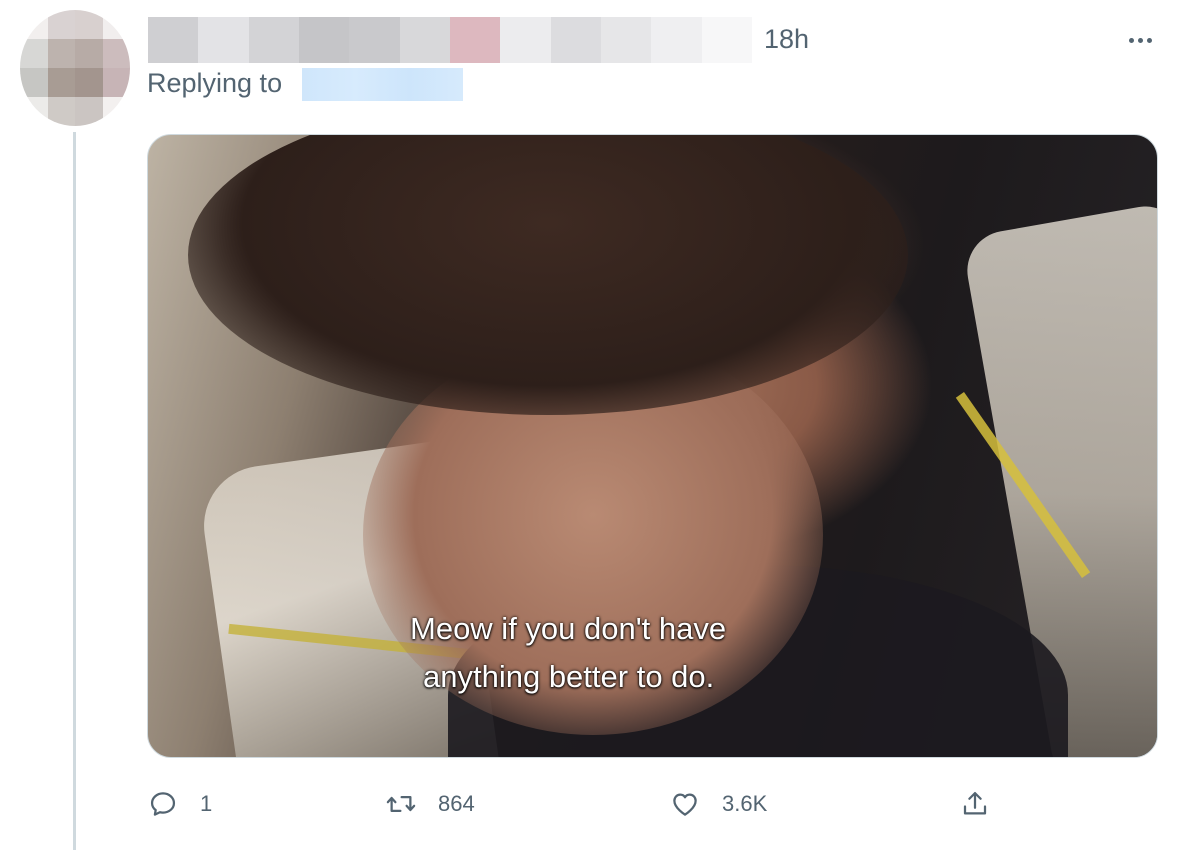  I want to click on like-button: 3.6K, so click(718, 804).